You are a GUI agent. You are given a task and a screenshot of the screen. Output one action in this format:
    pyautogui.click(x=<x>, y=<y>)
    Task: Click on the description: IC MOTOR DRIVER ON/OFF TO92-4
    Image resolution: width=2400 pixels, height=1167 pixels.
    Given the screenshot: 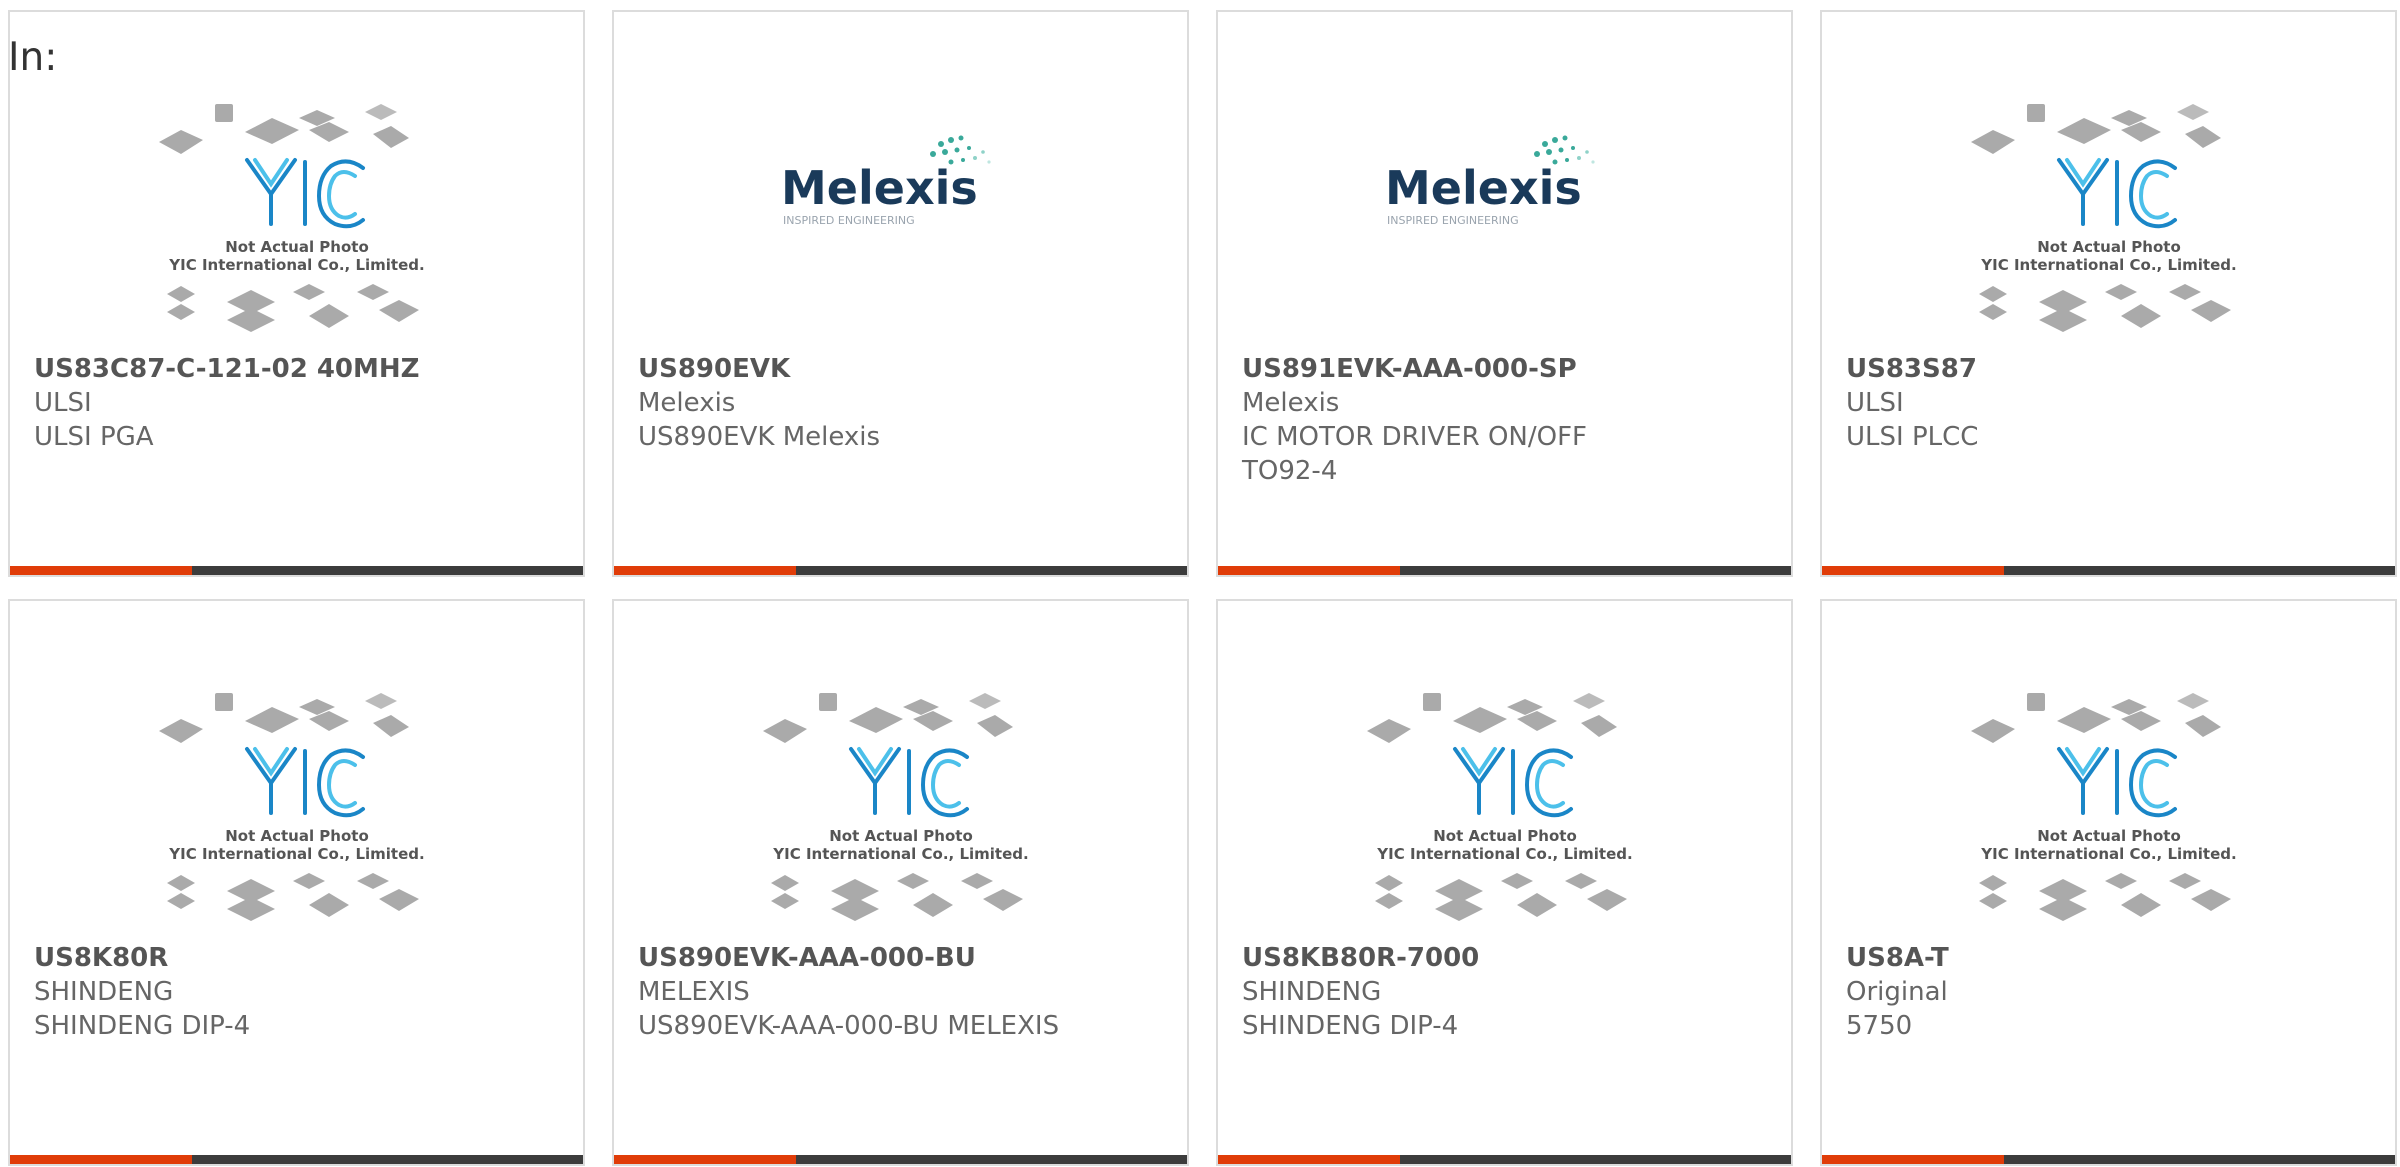 What is the action you would take?
    pyautogui.click(x=1415, y=454)
    